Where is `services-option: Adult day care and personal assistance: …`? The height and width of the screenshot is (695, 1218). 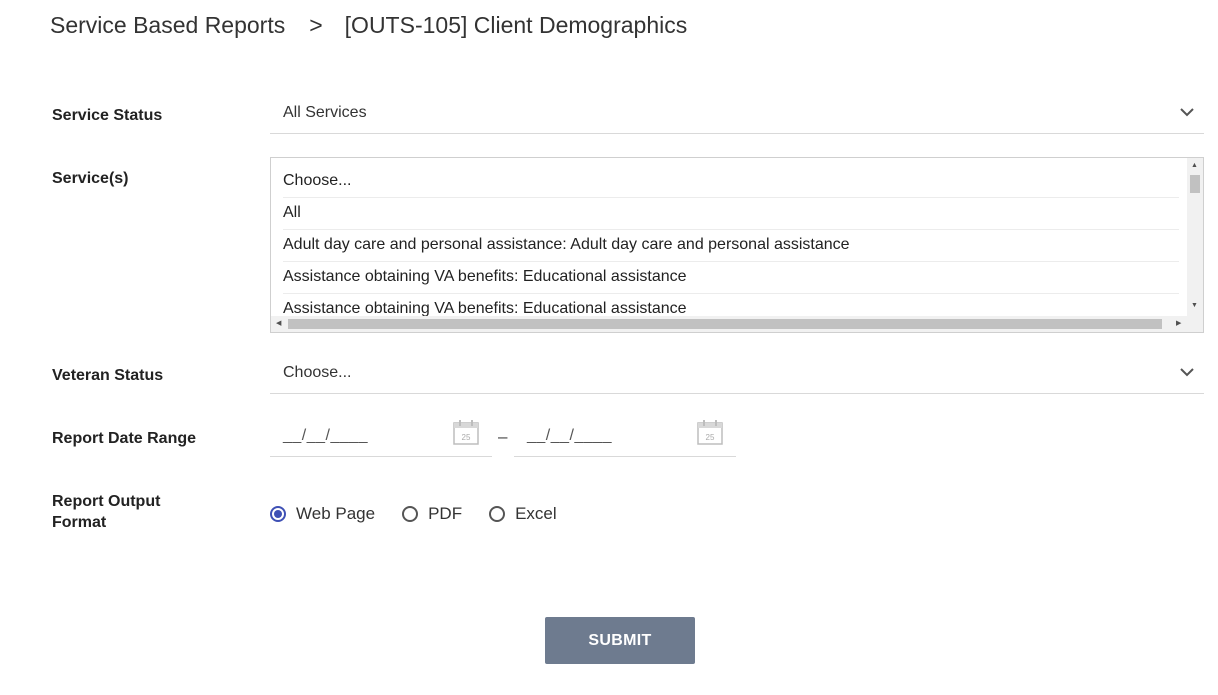 services-option: Adult day care and personal assistance: … is located at coordinates (731, 245).